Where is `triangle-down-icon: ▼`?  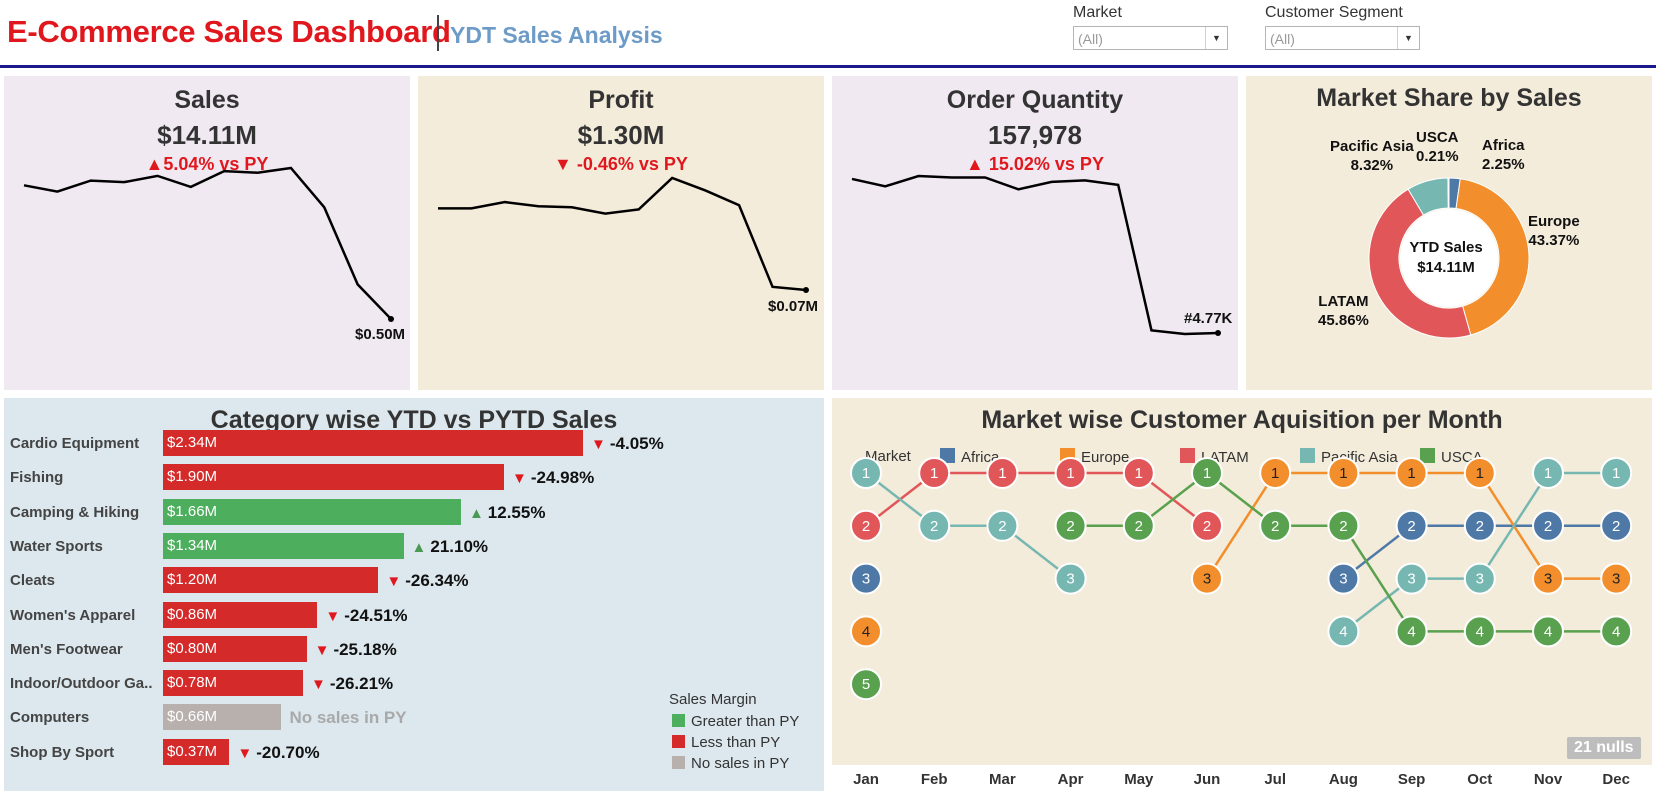 triangle-down-icon: ▼ is located at coordinates (318, 685).